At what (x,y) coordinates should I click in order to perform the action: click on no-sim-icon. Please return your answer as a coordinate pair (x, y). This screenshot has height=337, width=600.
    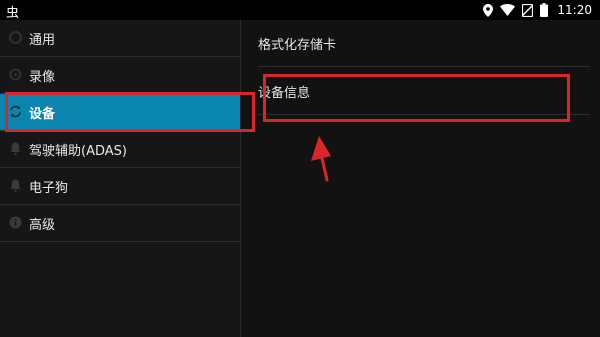
    Looking at the image, I should click on (528, 10).